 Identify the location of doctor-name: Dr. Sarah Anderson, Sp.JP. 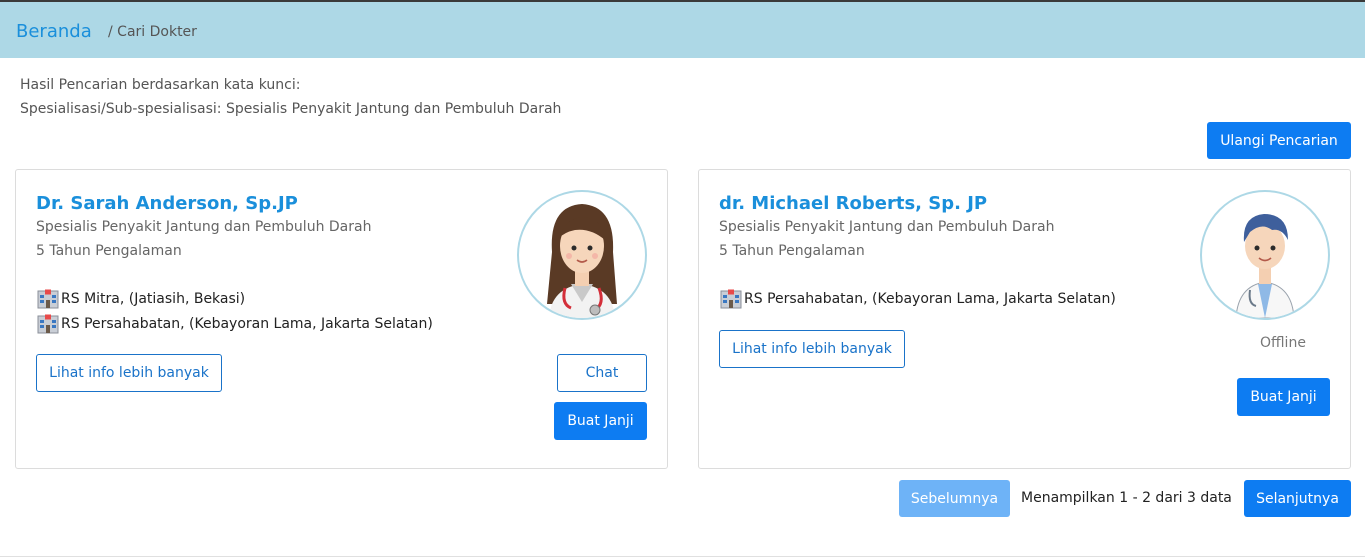
(167, 203).